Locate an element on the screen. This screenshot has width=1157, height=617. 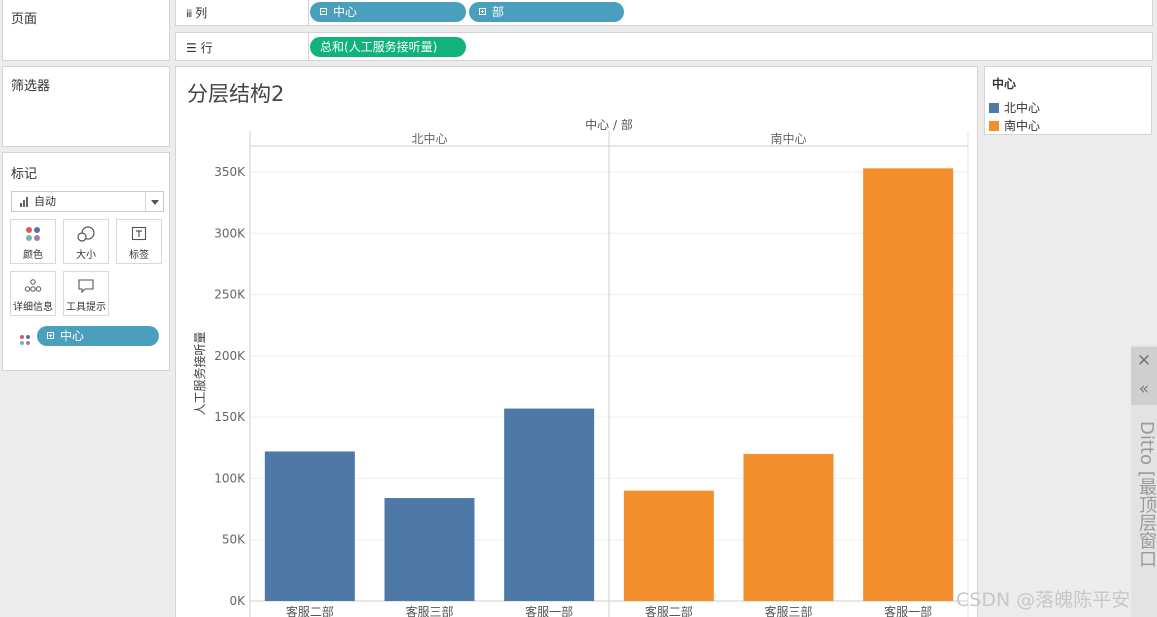
y-tick-label: 50K is located at coordinates (234, 540).